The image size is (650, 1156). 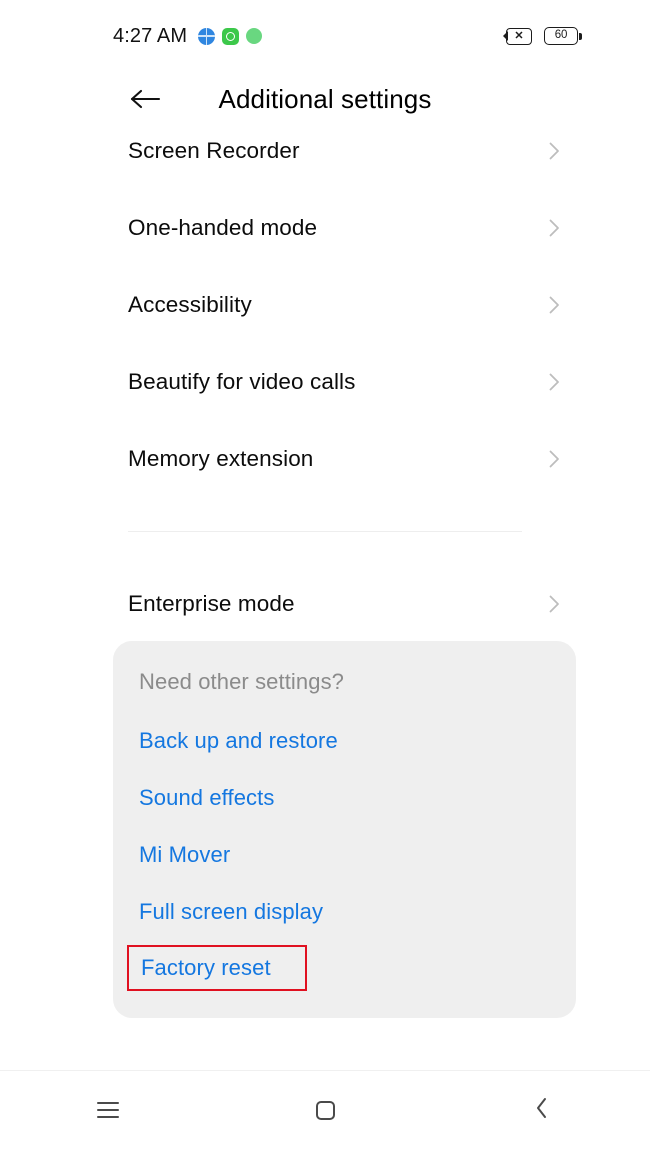 I want to click on mute-icon: ✕, so click(x=517, y=36).